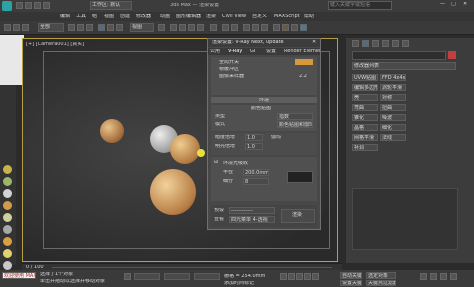 The width and height of the screenshot is (474, 287). Describe the element at coordinates (365, 43) in the screenshot. I see `modify-tab-icon` at that location.